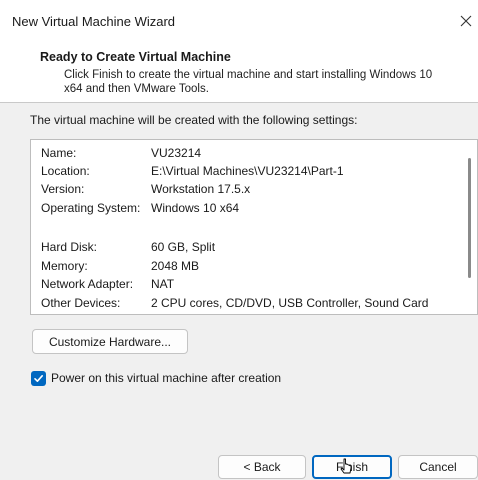 Image resolution: width=478 pixels, height=480 pixels. Describe the element at coordinates (63, 189) in the screenshot. I see `setting-key: Version:` at that location.